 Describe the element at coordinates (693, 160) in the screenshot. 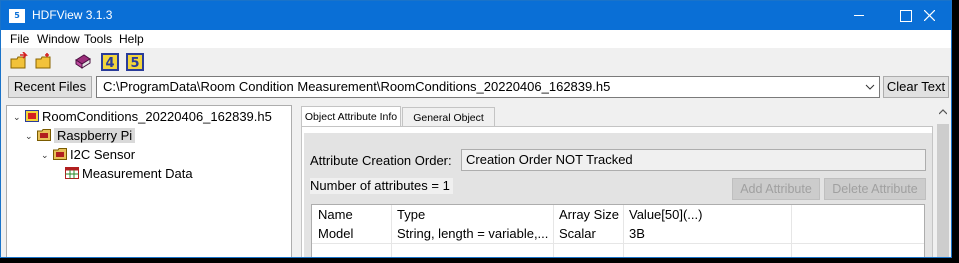

I see `creation-order-field: Creation Order NOT Tracked` at that location.